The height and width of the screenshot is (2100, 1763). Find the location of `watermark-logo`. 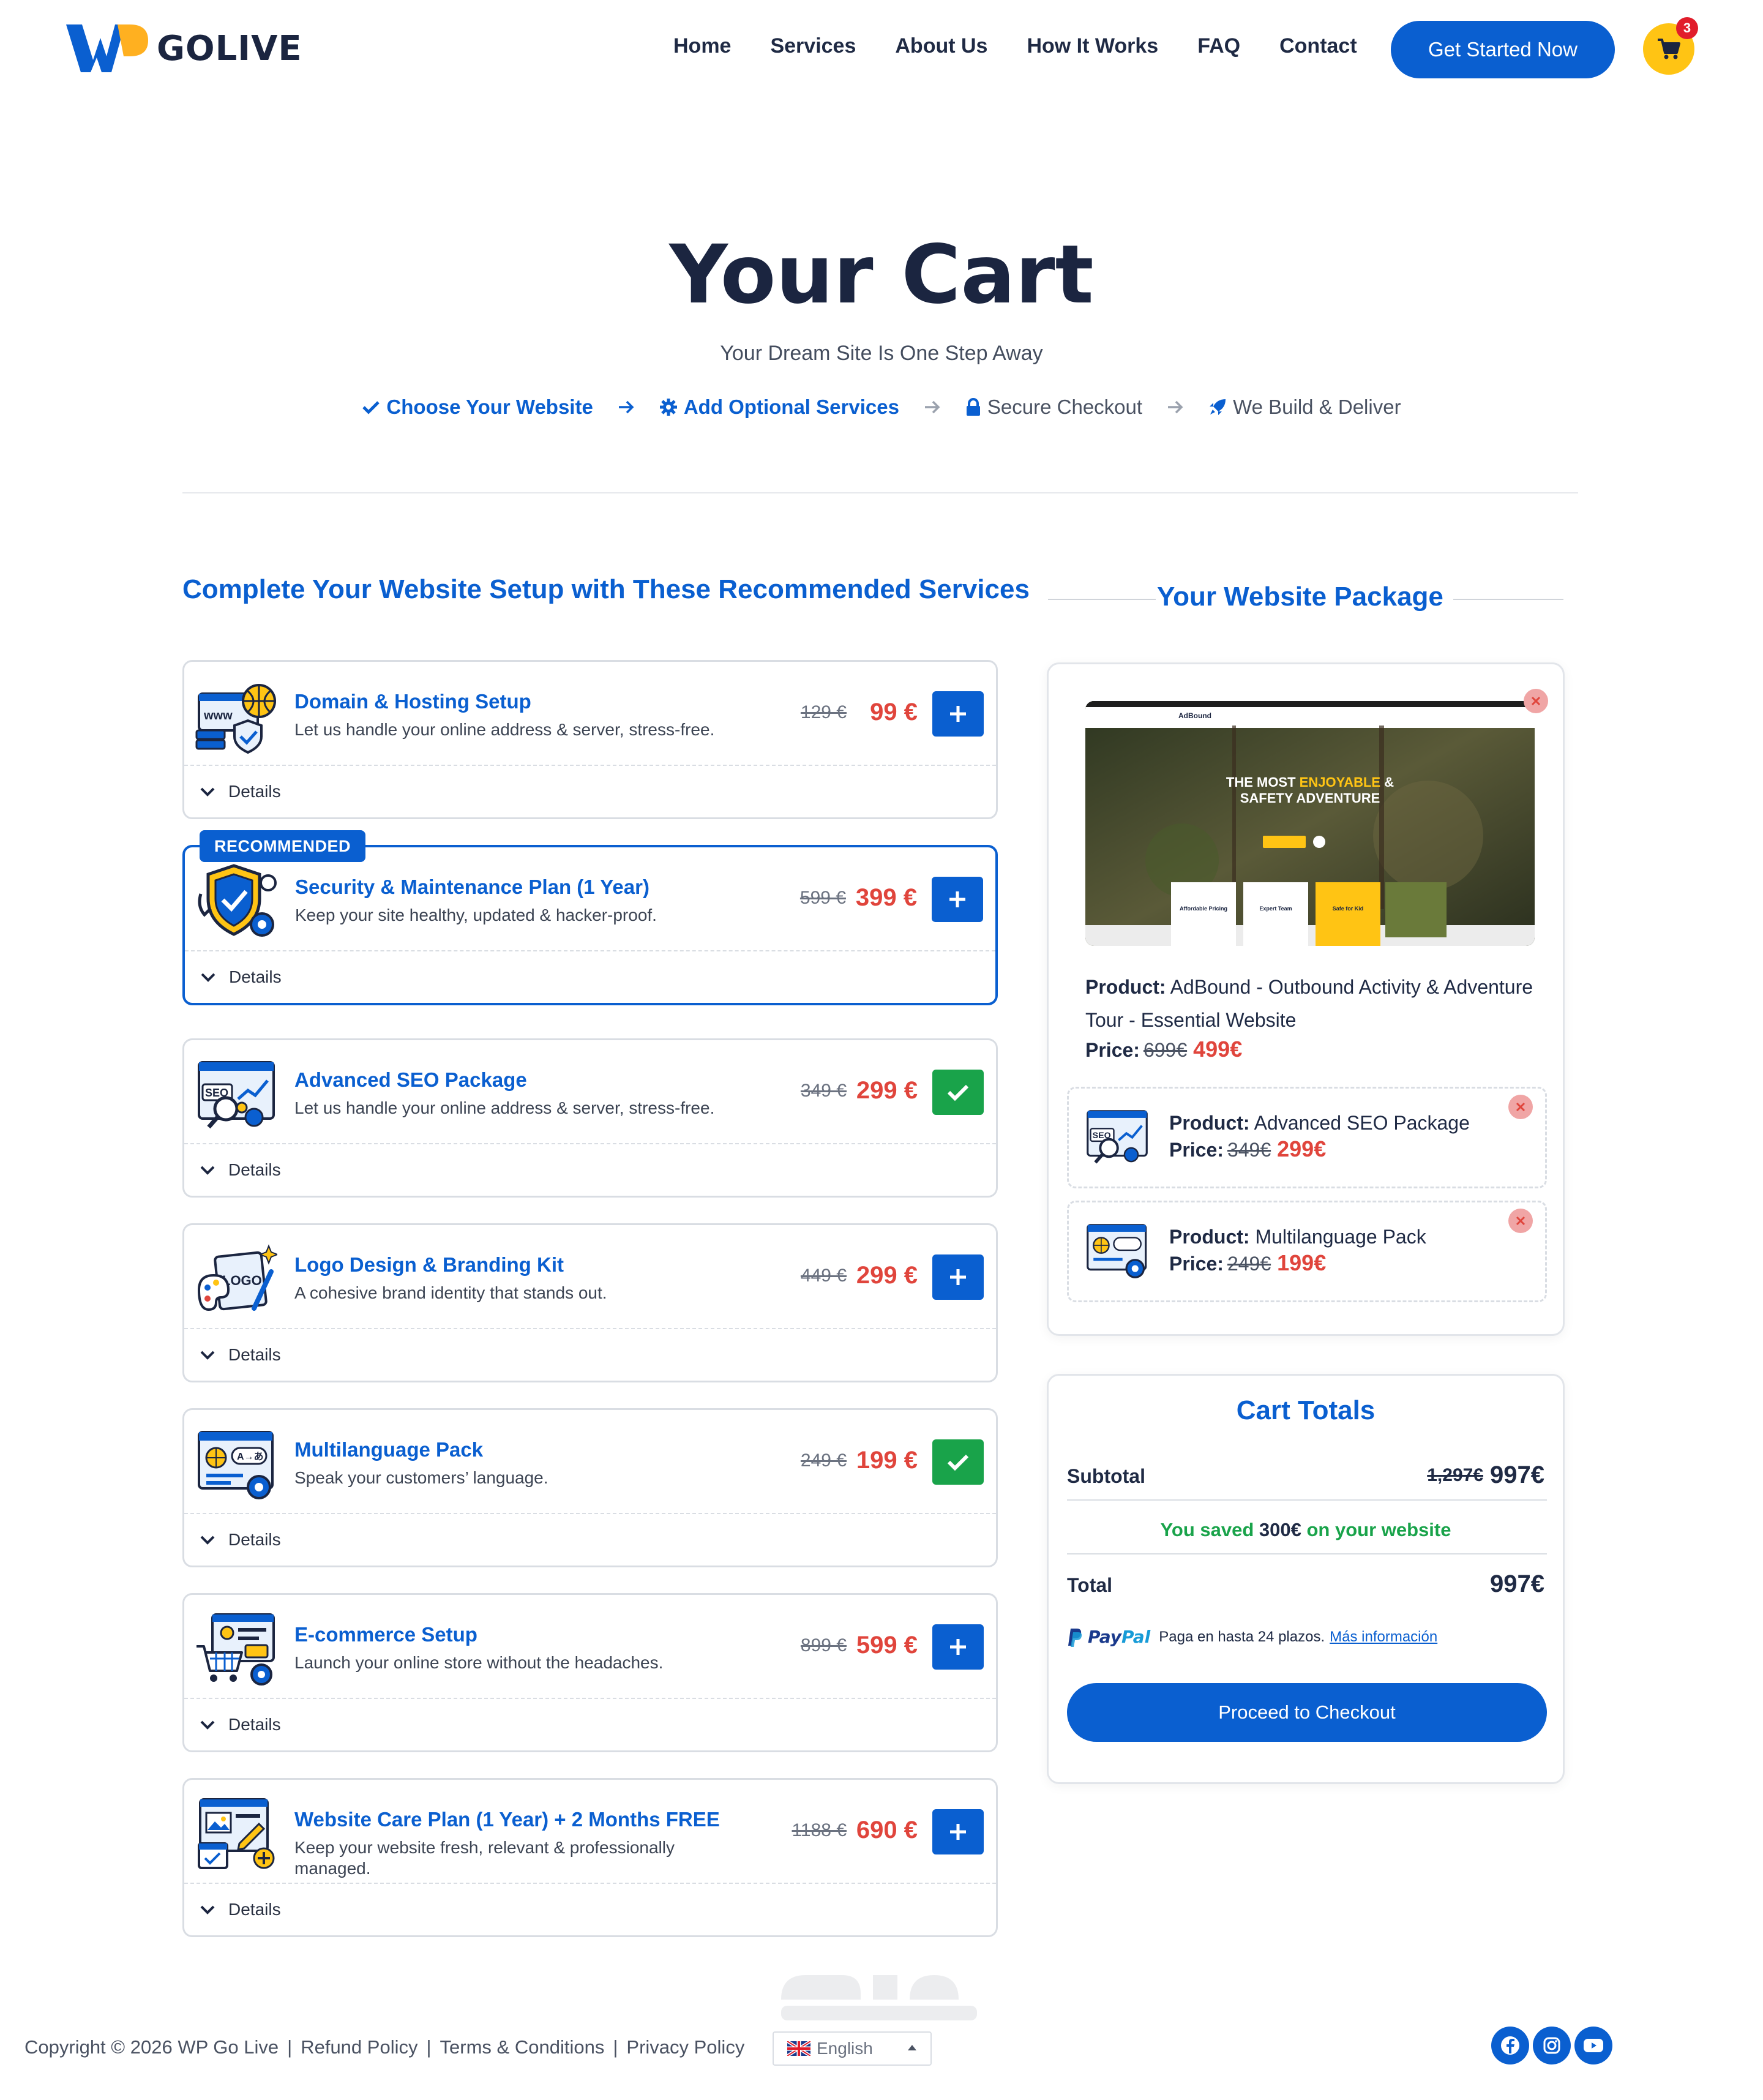

watermark-logo is located at coordinates (879, 1998).